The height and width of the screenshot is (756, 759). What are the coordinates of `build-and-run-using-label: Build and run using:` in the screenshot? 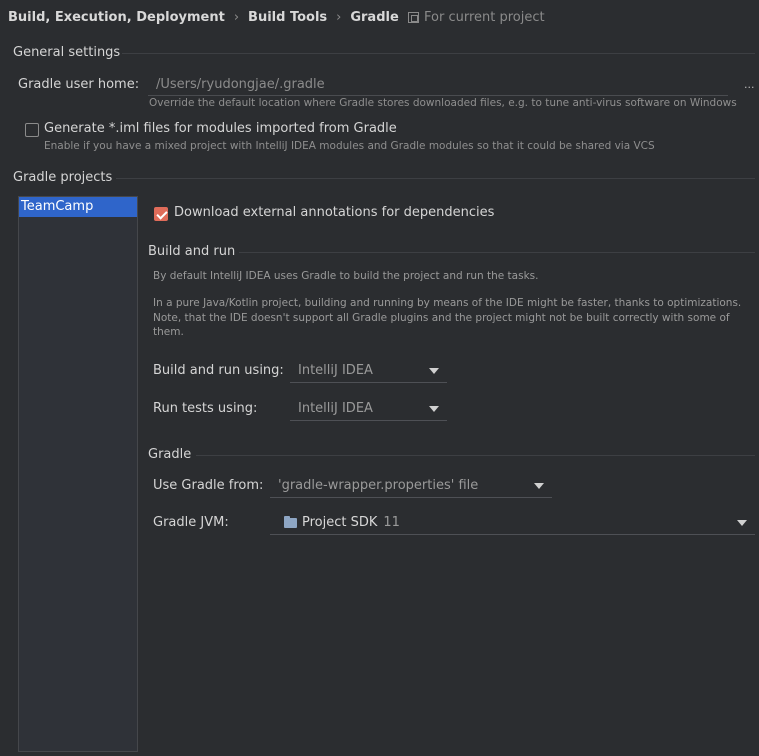 It's located at (218, 370).